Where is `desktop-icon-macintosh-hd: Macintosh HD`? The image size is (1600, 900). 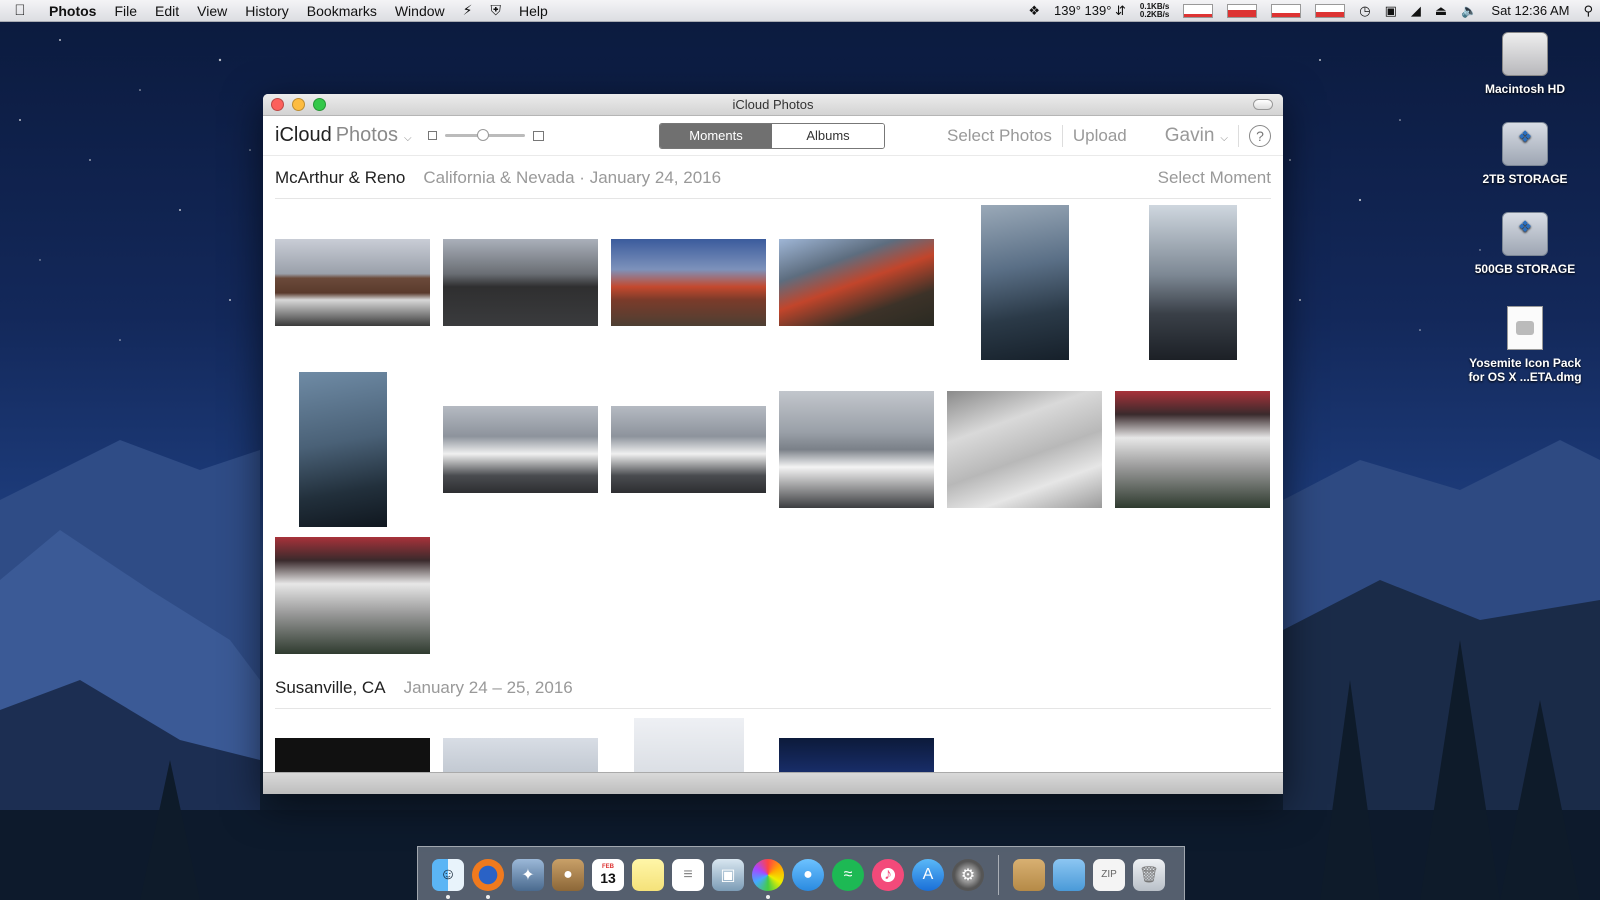
desktop-icon-macintosh-hd: Macintosh HD is located at coordinates (1525, 64).